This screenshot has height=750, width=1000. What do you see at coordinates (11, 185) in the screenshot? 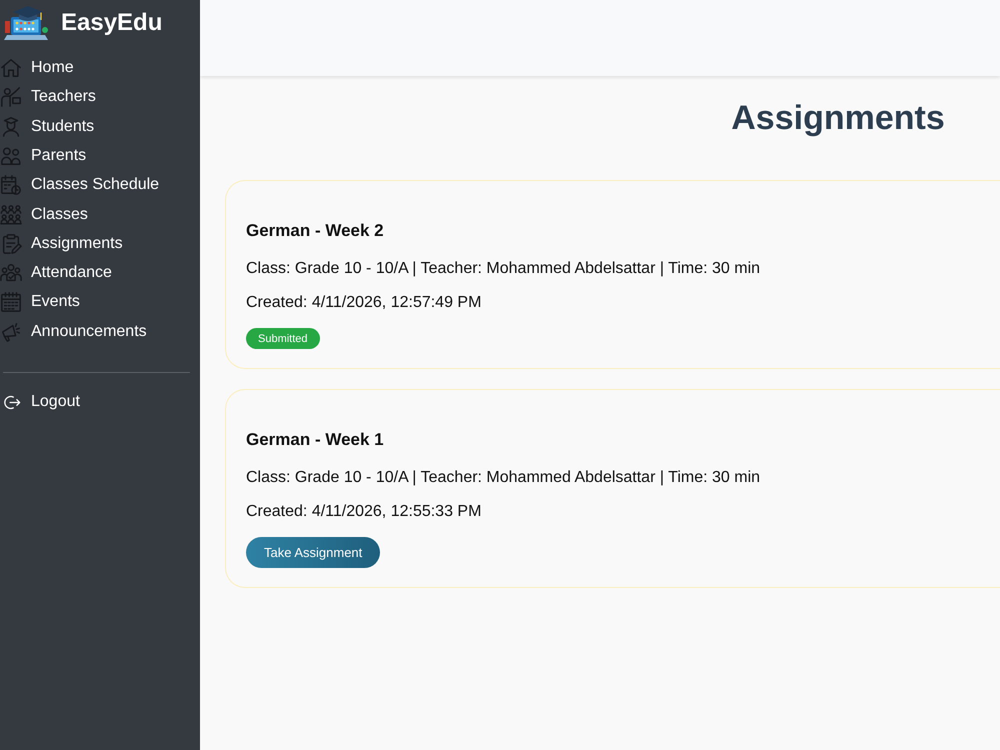
I see `calendar-clock-icon` at bounding box center [11, 185].